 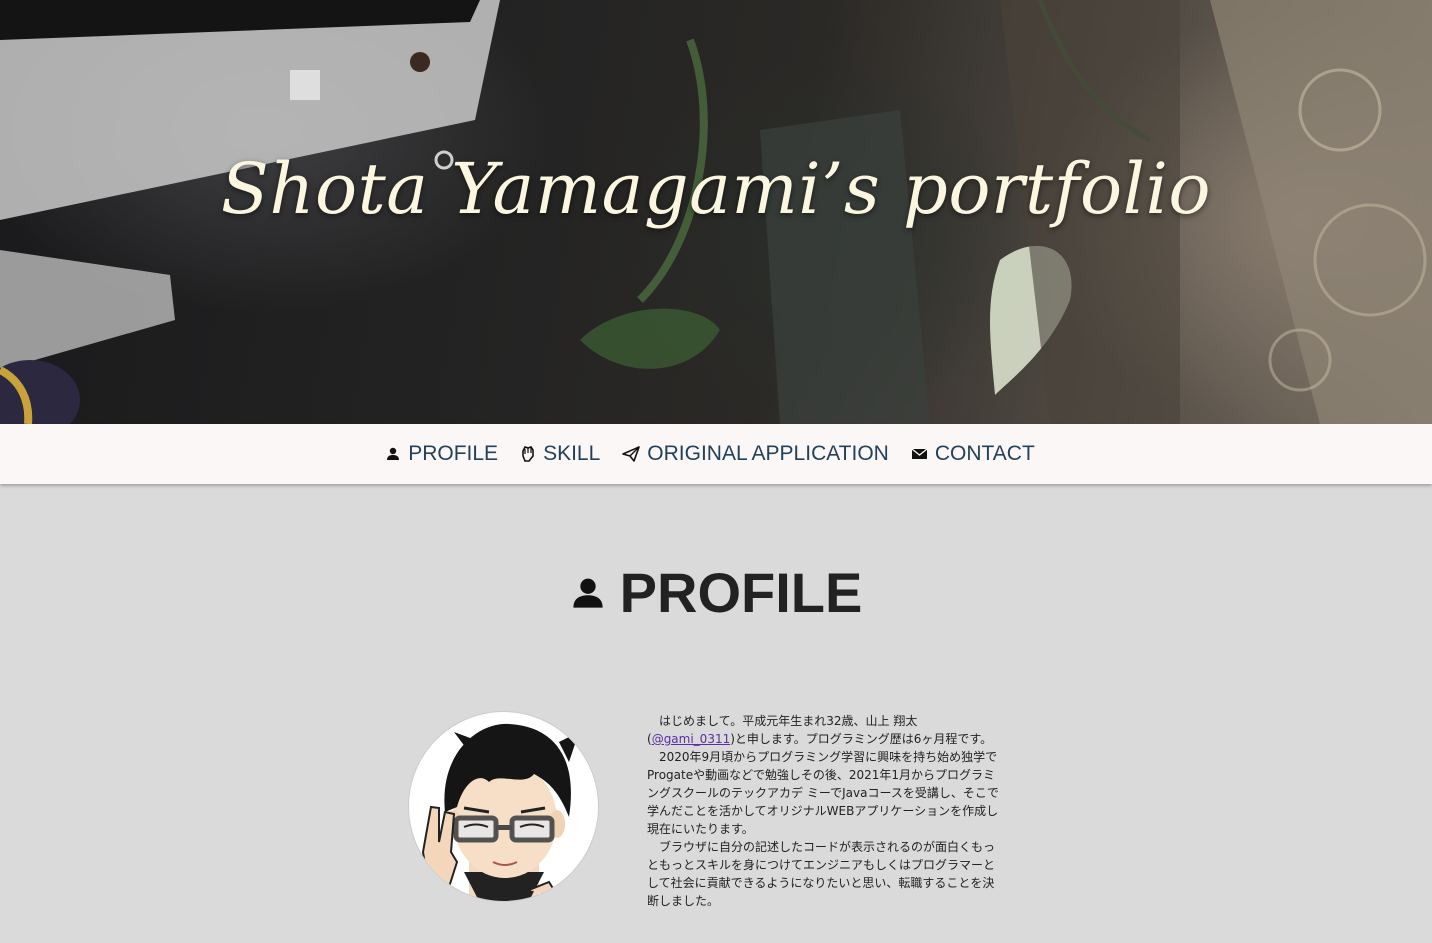 I want to click on nav-item-label: CONTACT, so click(x=984, y=453).